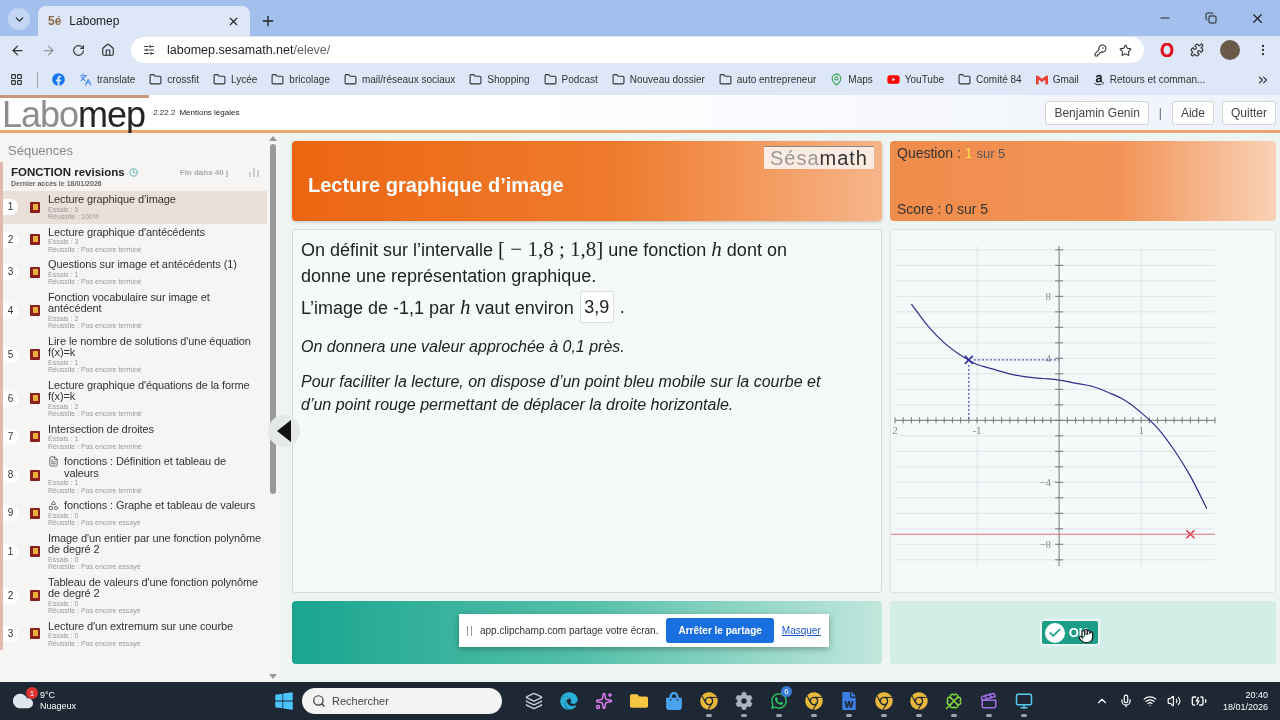 The image size is (1280, 720). I want to click on bookmark: auto entrepreneur, so click(767, 79).